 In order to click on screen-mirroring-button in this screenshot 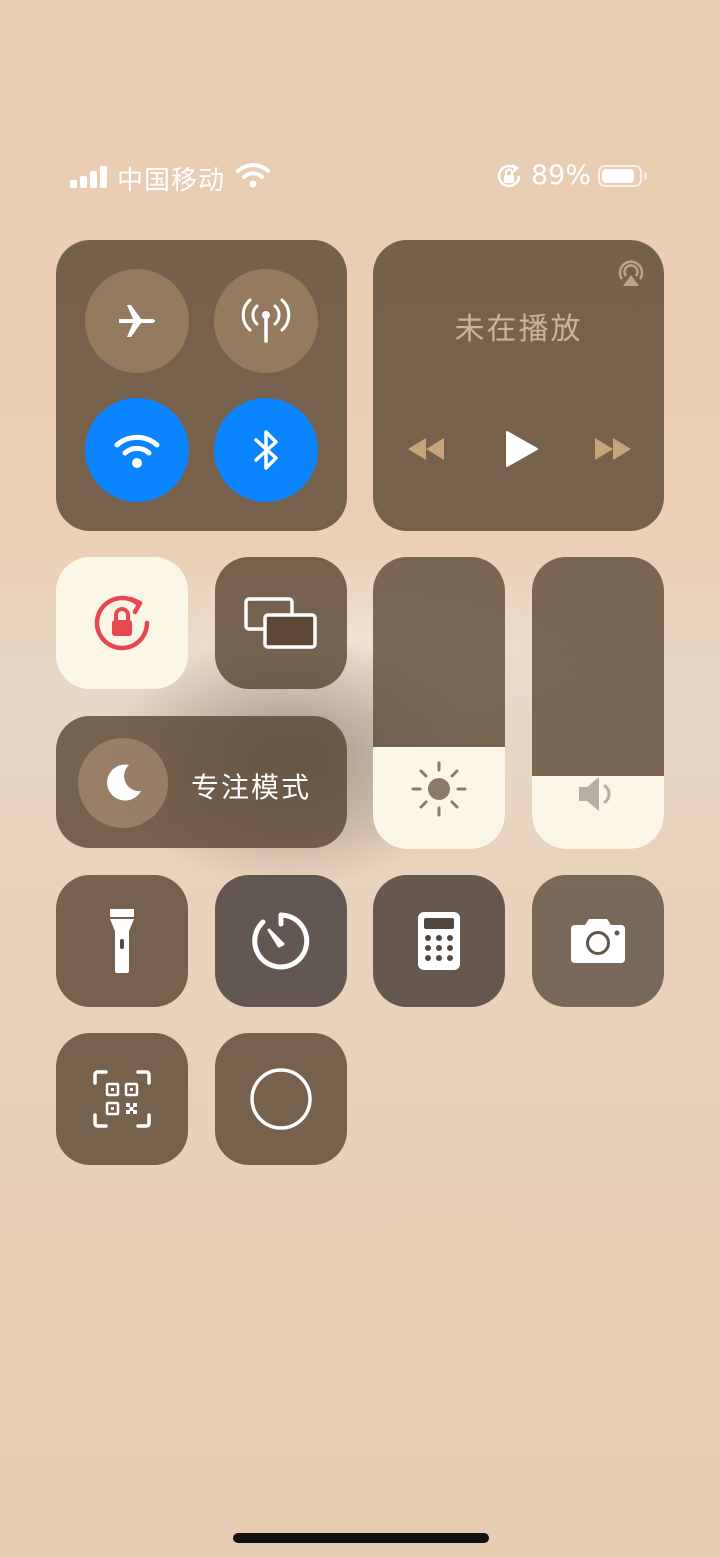, I will do `click(281, 623)`.